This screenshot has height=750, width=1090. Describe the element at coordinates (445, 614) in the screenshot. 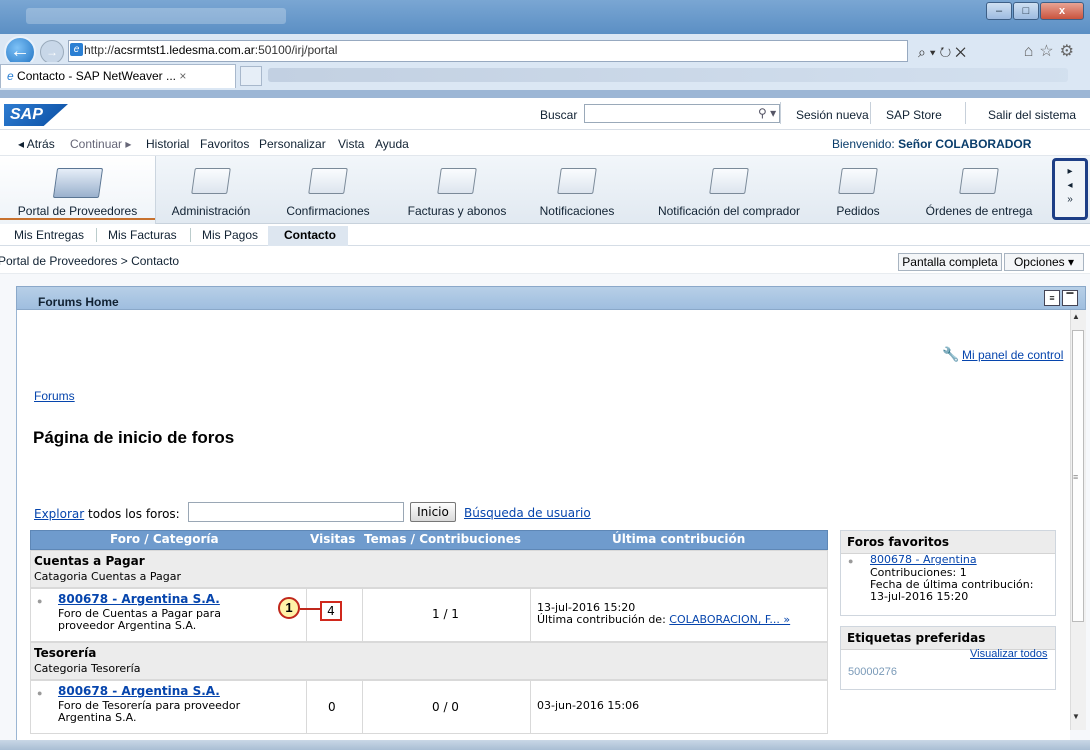

I see `topics-count: 1 / 1` at that location.